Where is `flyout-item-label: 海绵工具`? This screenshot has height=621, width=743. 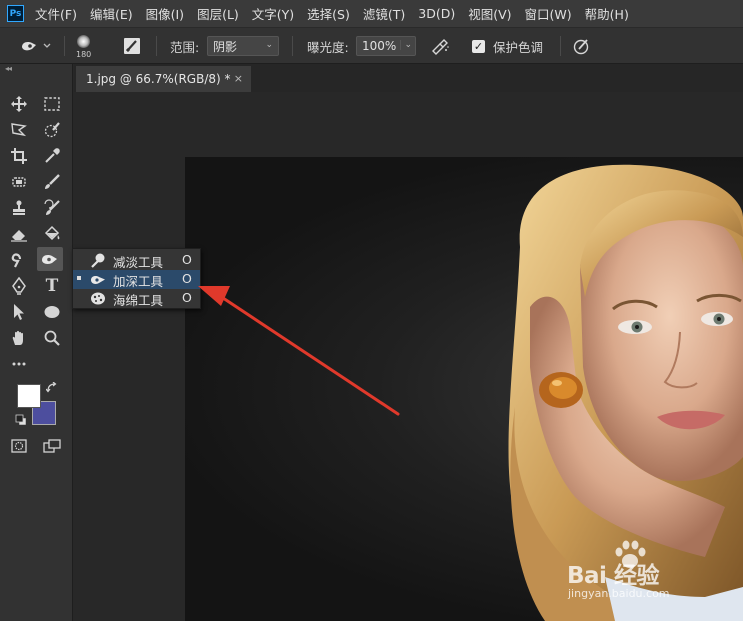
flyout-item-label: 海绵工具 is located at coordinates (138, 300).